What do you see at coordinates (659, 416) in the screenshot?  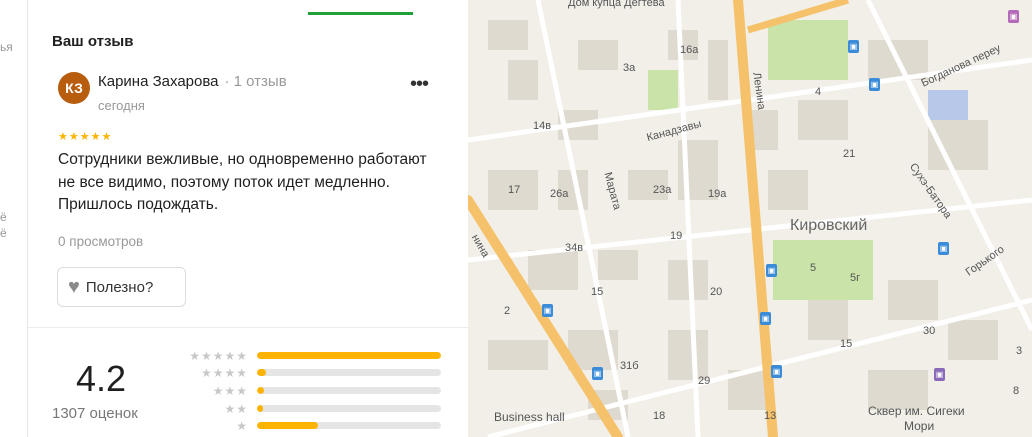 I see `house-number: 18` at bounding box center [659, 416].